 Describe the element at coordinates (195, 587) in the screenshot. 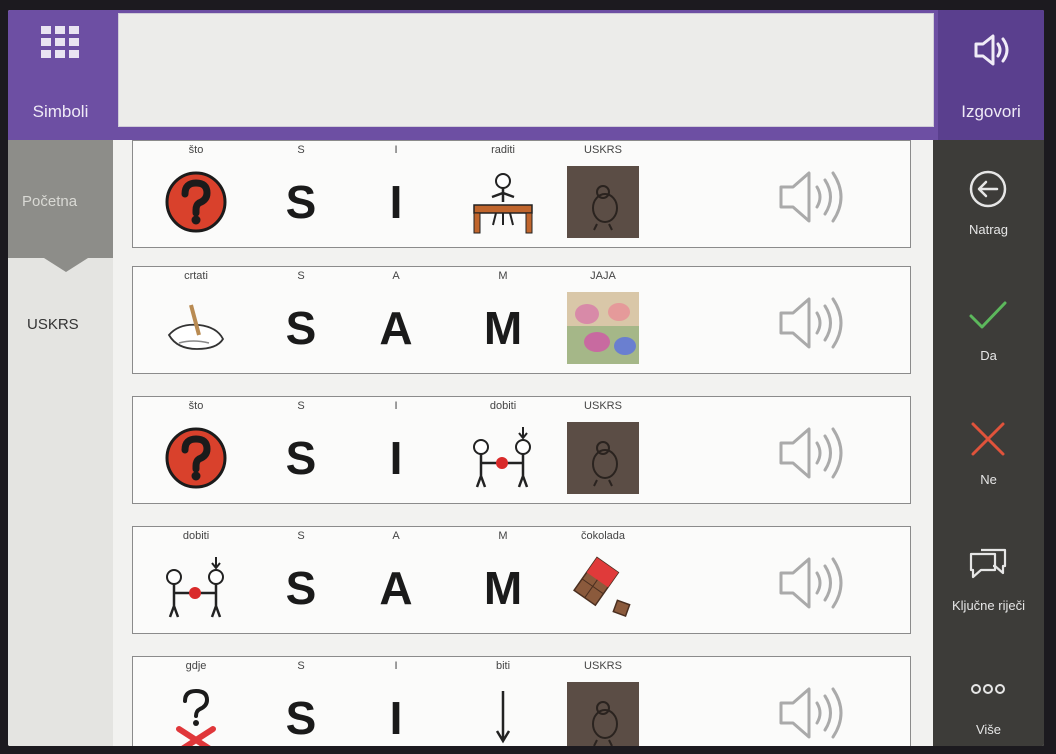

I see `receive-icon` at that location.